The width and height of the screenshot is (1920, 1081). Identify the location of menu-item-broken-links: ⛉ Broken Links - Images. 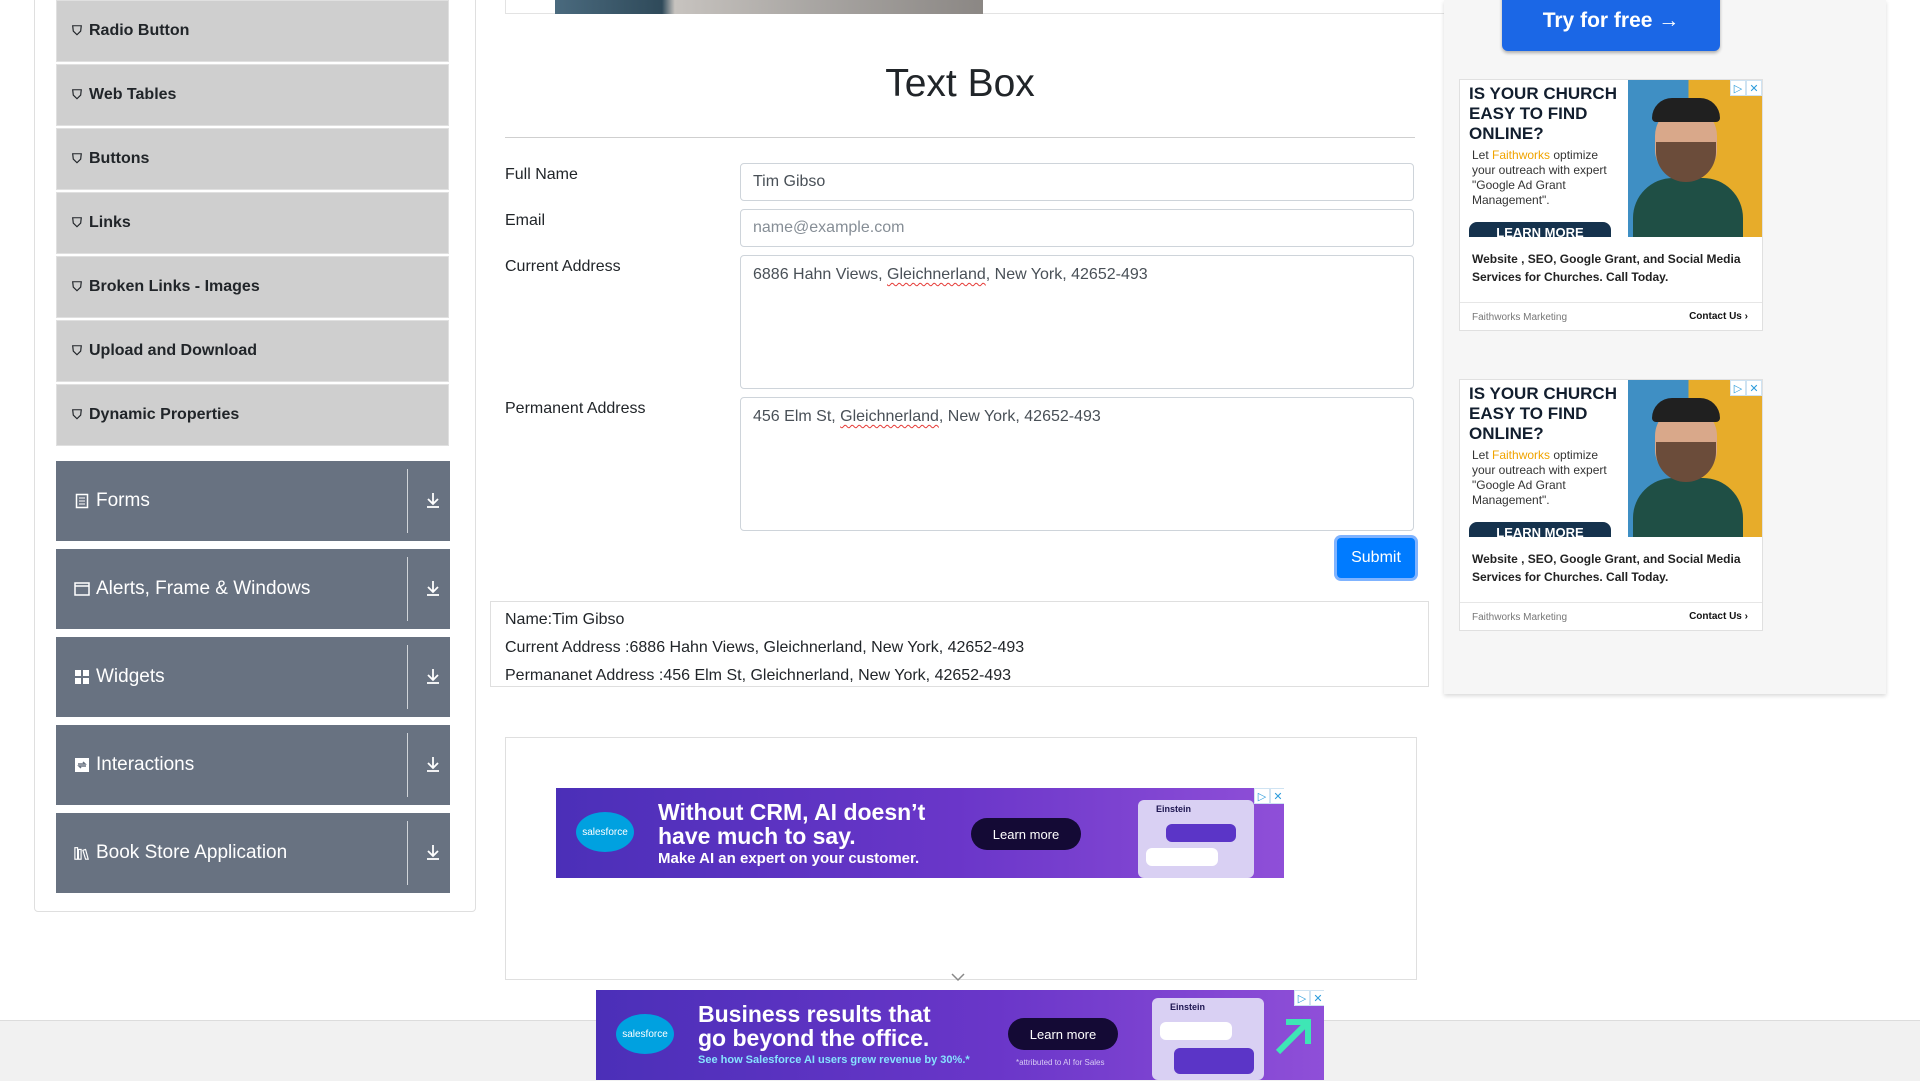
(252, 287).